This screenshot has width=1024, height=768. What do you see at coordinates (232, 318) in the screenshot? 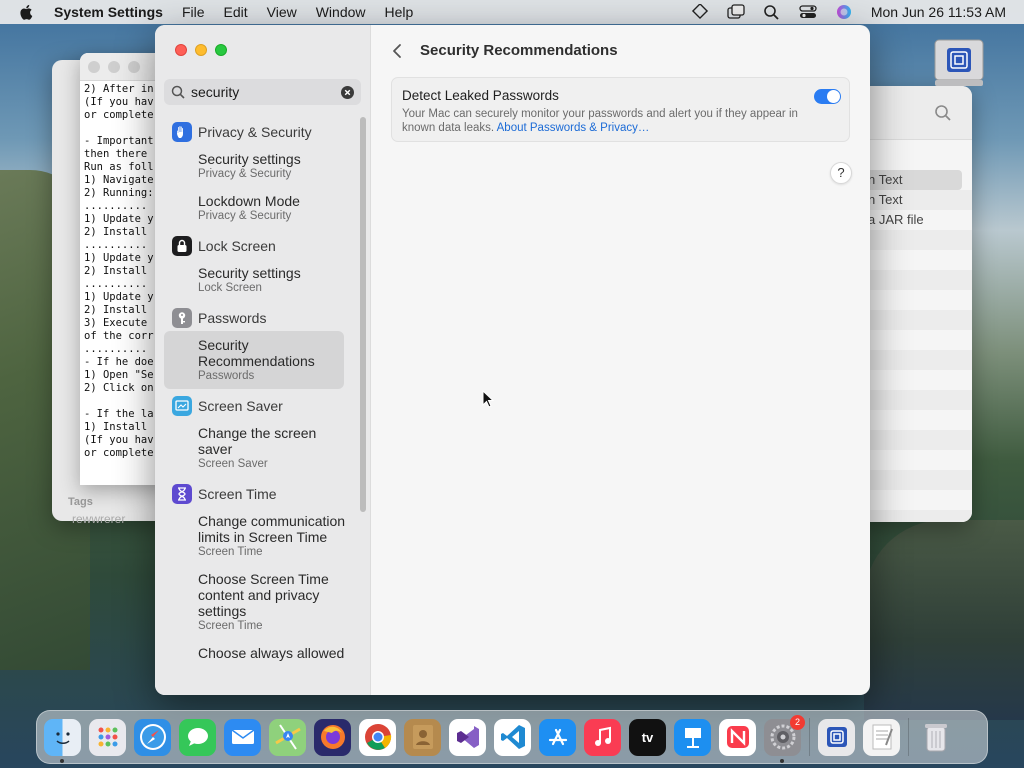
I see `result-group-label: Passwords` at bounding box center [232, 318].